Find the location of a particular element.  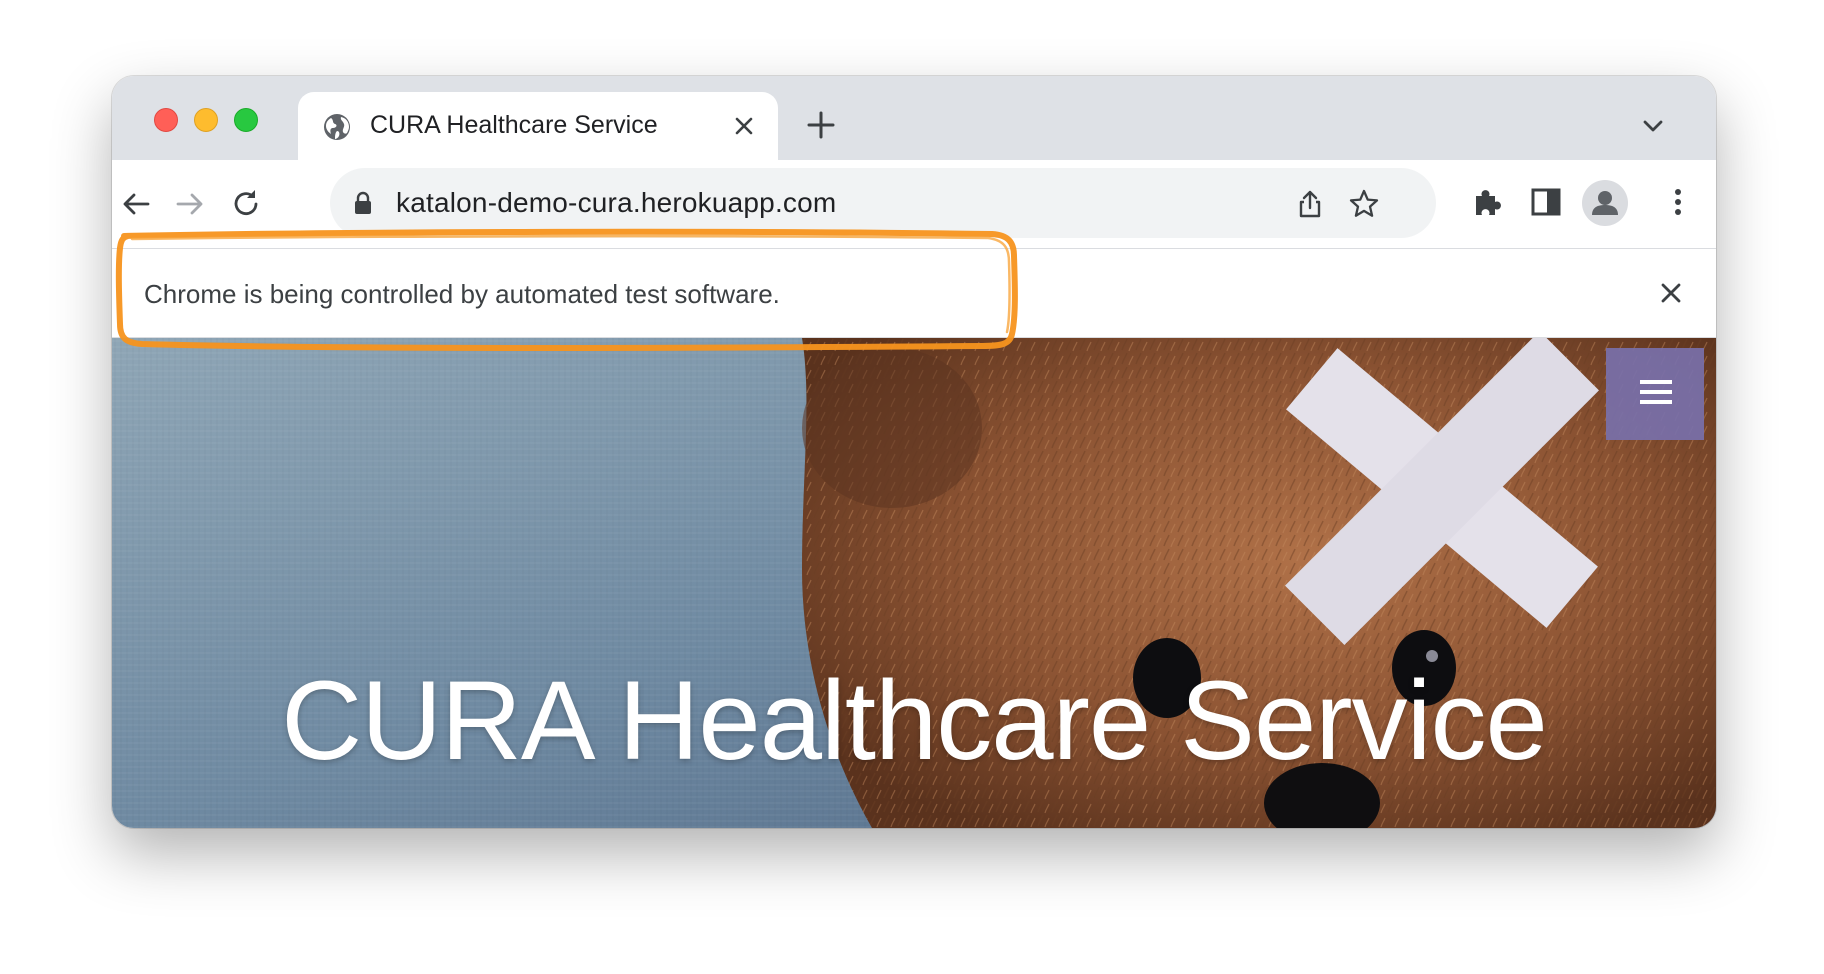

browser-tab: CURA Healthcare Service is located at coordinates (538, 126).